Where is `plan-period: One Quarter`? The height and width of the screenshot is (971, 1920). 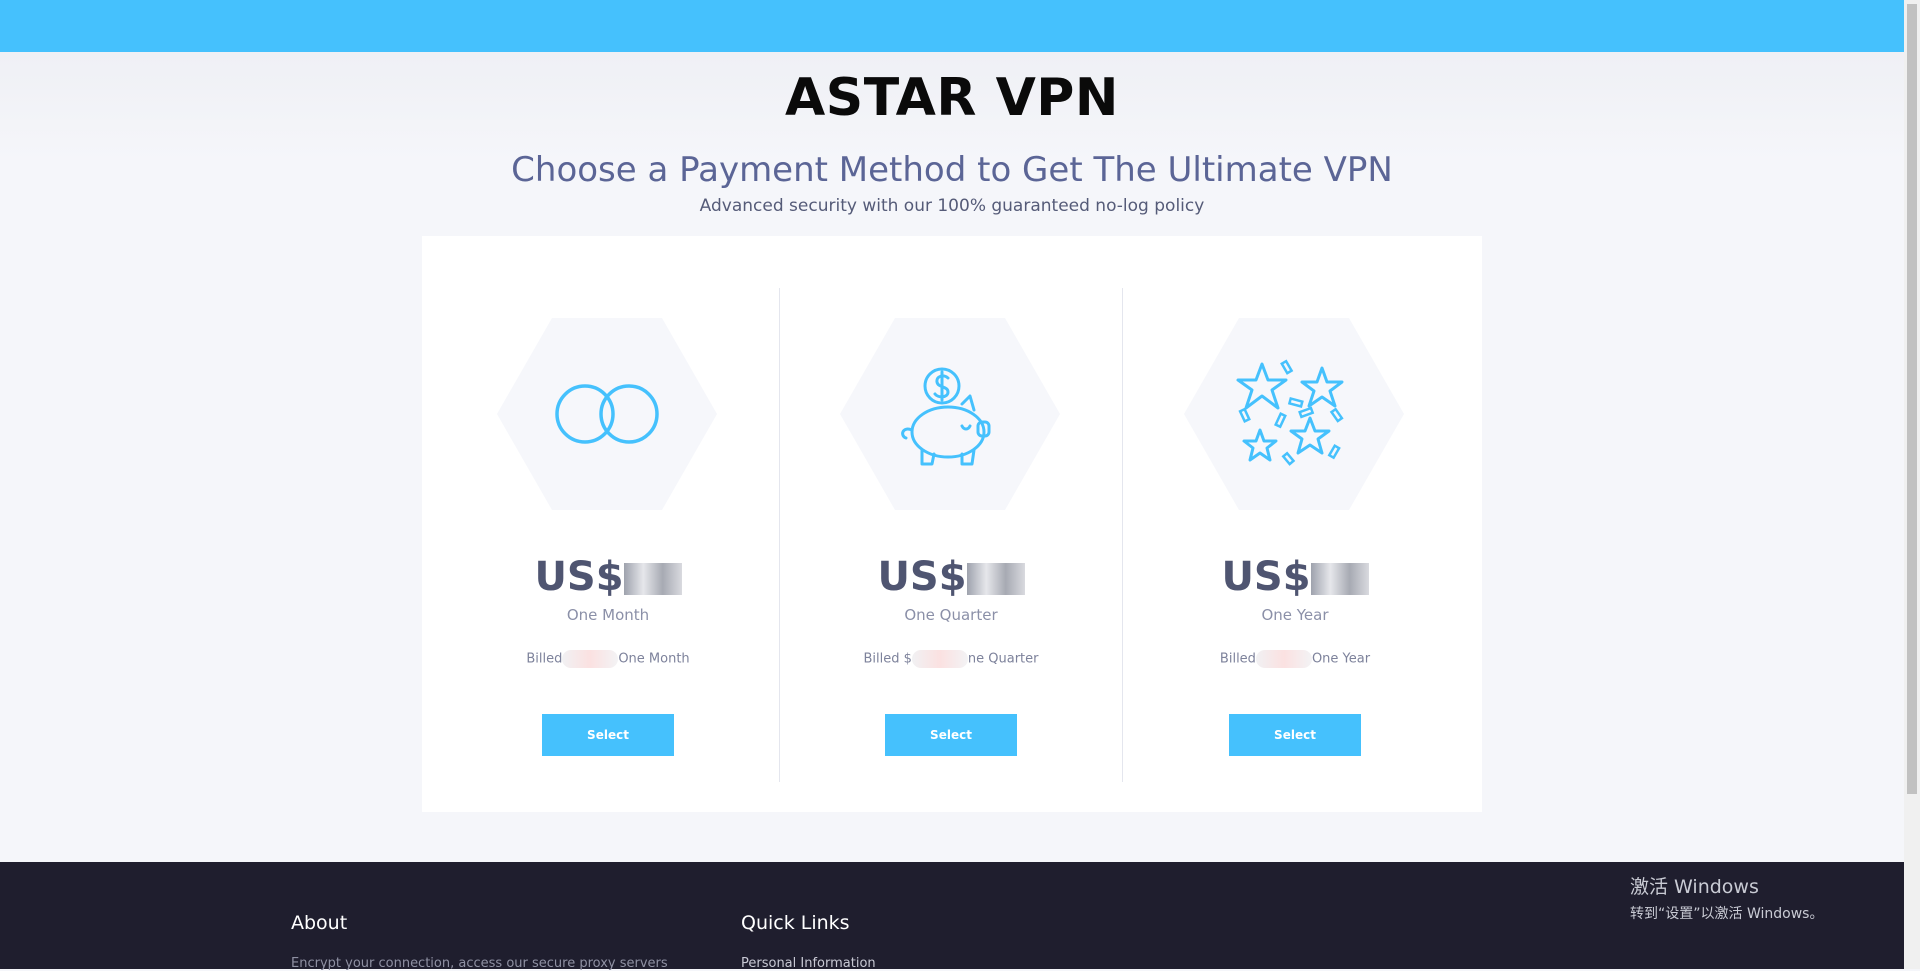 plan-period: One Quarter is located at coordinates (951, 615).